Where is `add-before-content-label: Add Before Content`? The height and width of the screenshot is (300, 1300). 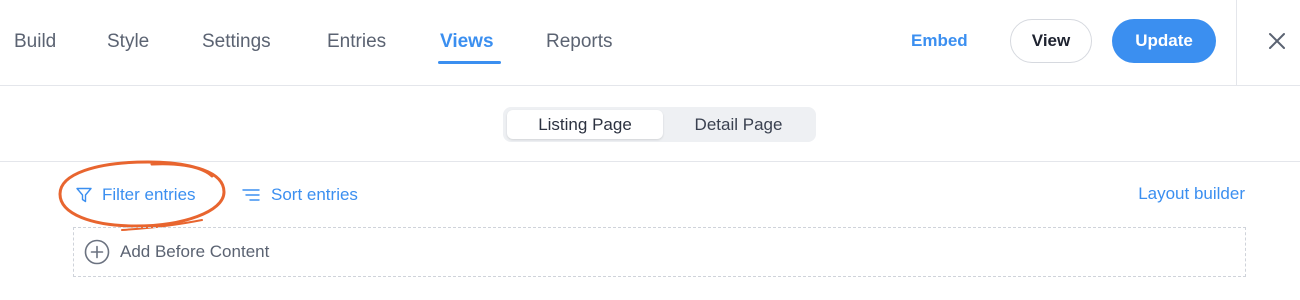
add-before-content-label: Add Before Content is located at coordinates (195, 251).